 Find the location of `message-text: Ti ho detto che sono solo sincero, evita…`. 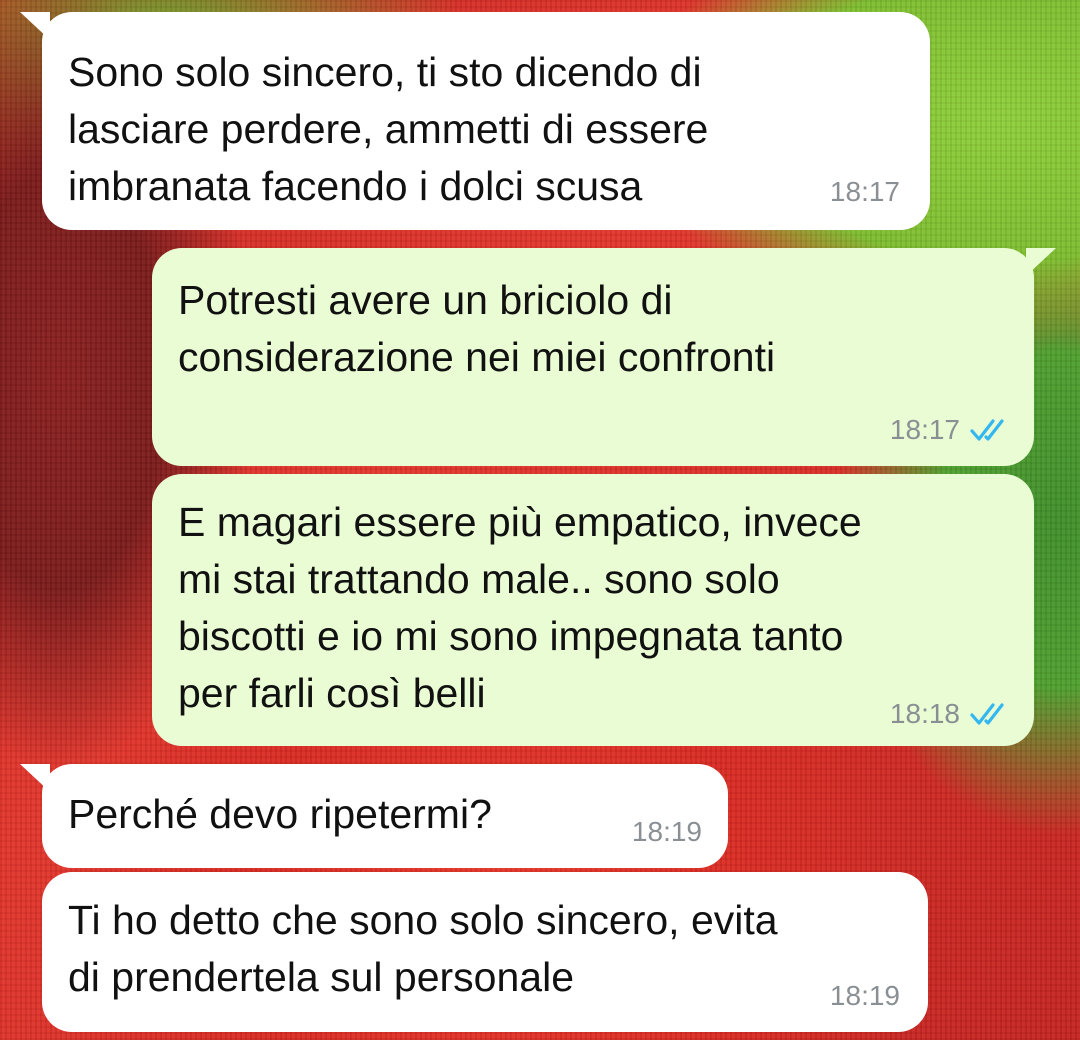

message-text: Ti ho detto che sono solo sincero, evita… is located at coordinates (423, 948).